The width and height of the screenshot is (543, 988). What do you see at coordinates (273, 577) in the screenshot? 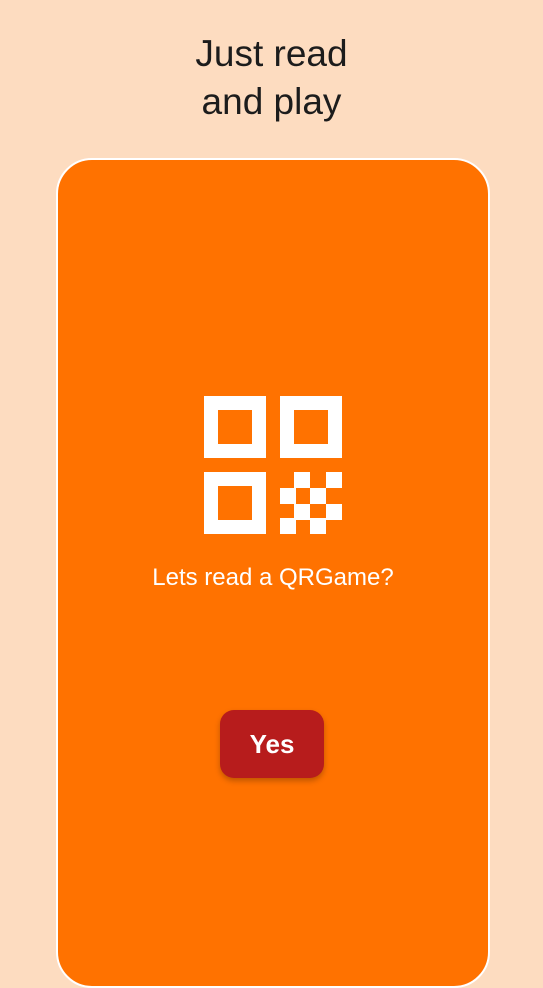
I see `read-prompt-text: Lets read a QRGame?` at bounding box center [273, 577].